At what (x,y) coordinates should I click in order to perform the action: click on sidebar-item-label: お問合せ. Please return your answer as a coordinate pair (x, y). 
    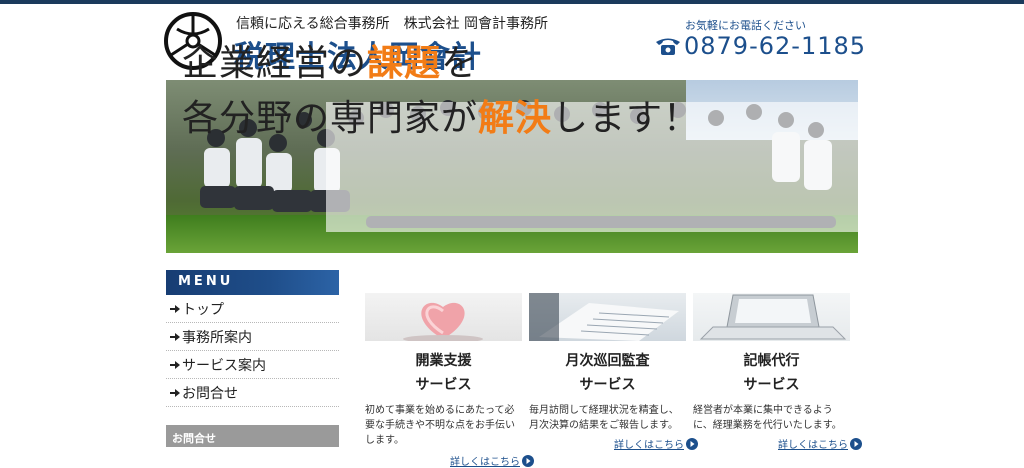
    Looking at the image, I should click on (210, 393).